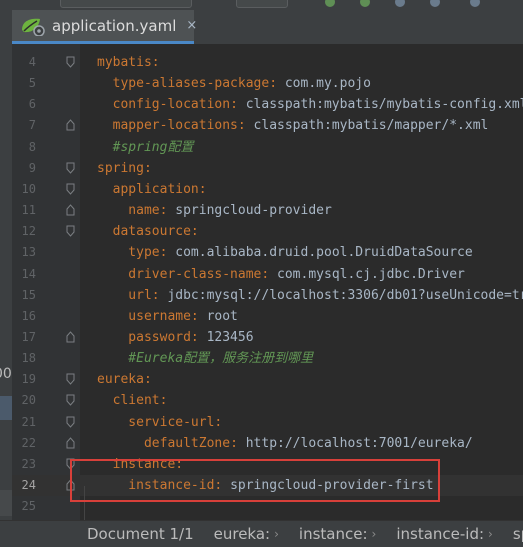  Describe the element at coordinates (179, 274) in the screenshot. I see `yaml-key: driver-class-name` at that location.